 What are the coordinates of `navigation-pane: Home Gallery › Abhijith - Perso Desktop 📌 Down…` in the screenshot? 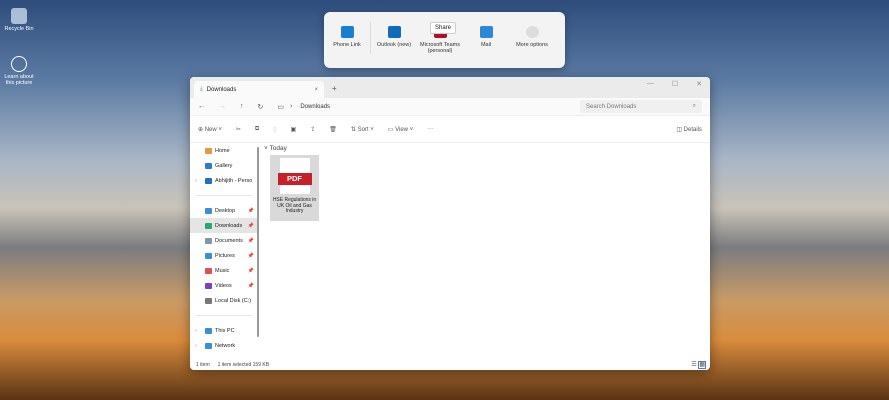 It's located at (224, 251).